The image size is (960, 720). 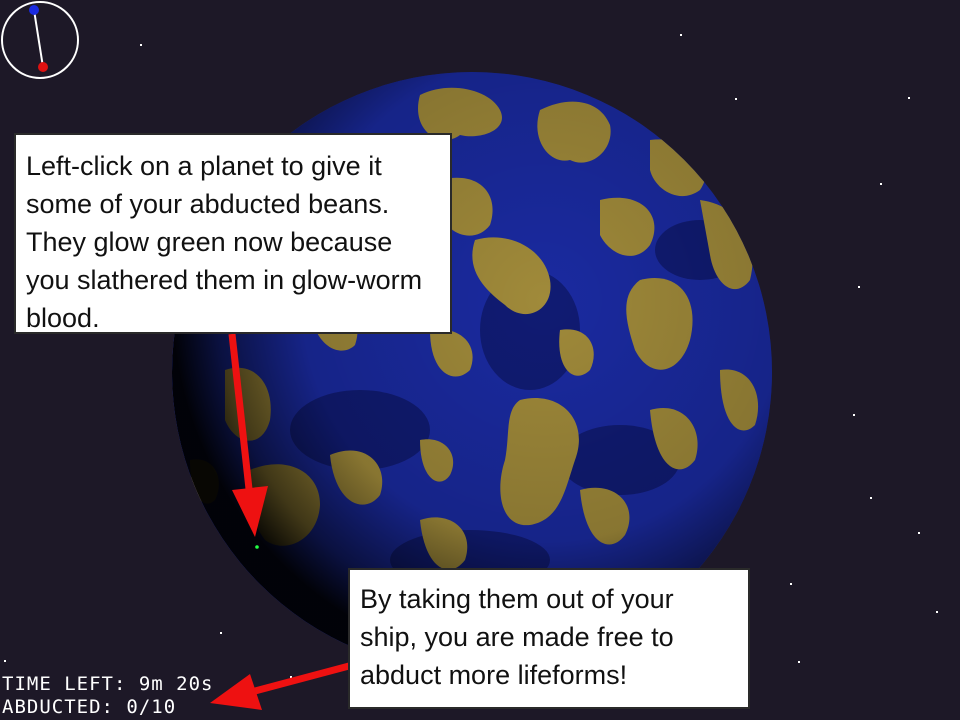 What do you see at coordinates (280, 686) in the screenshot?
I see `tutorial-arrow-to-hud` at bounding box center [280, 686].